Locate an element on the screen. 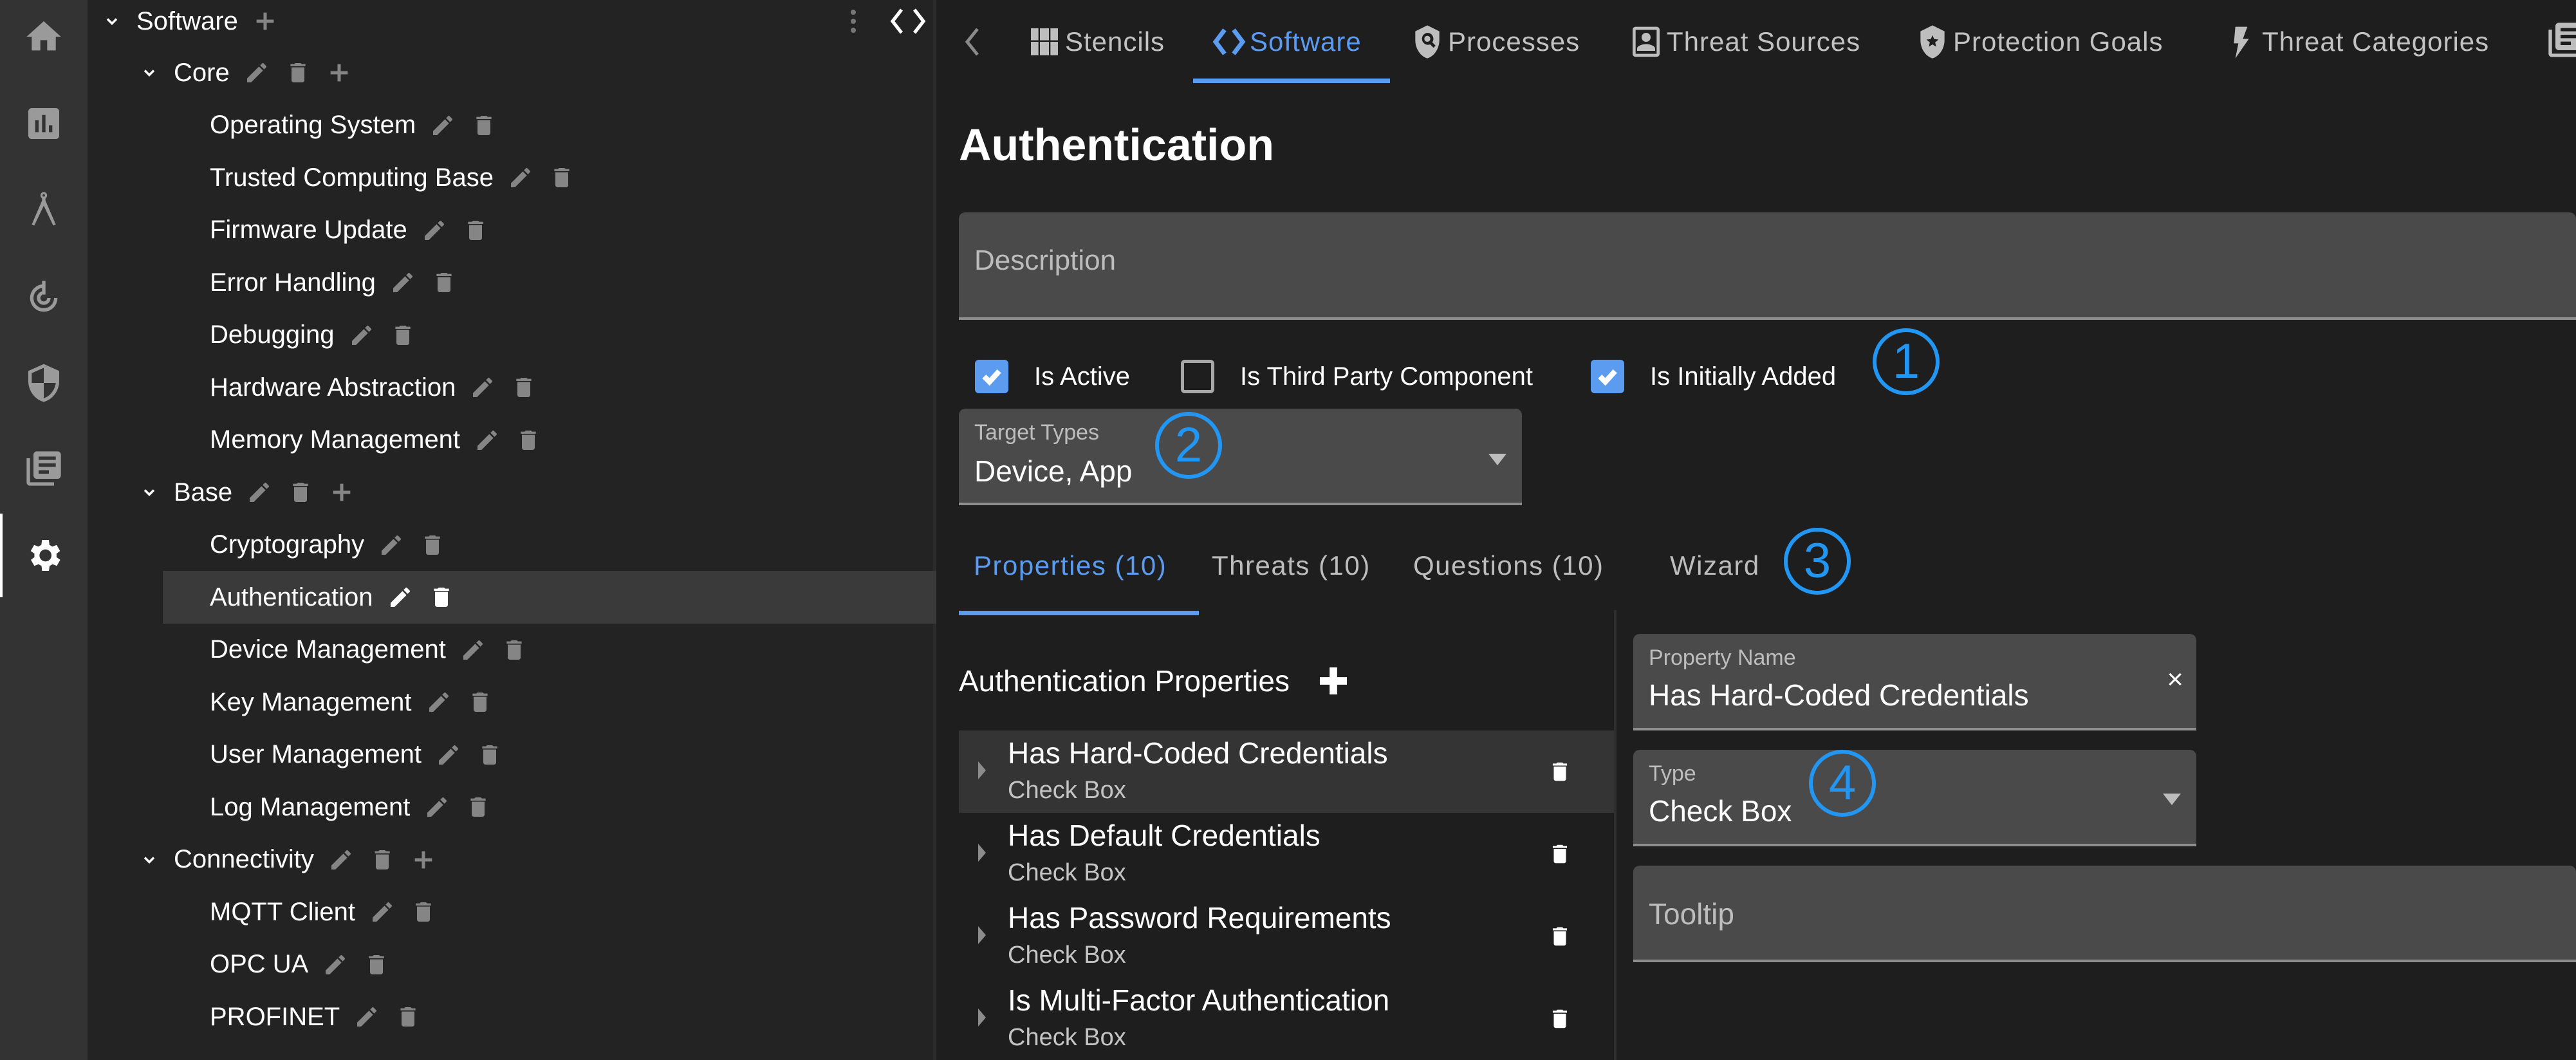 The height and width of the screenshot is (1060, 2576). checkbox-is-third-party-component: Is Third Party Component is located at coordinates (1357, 376).